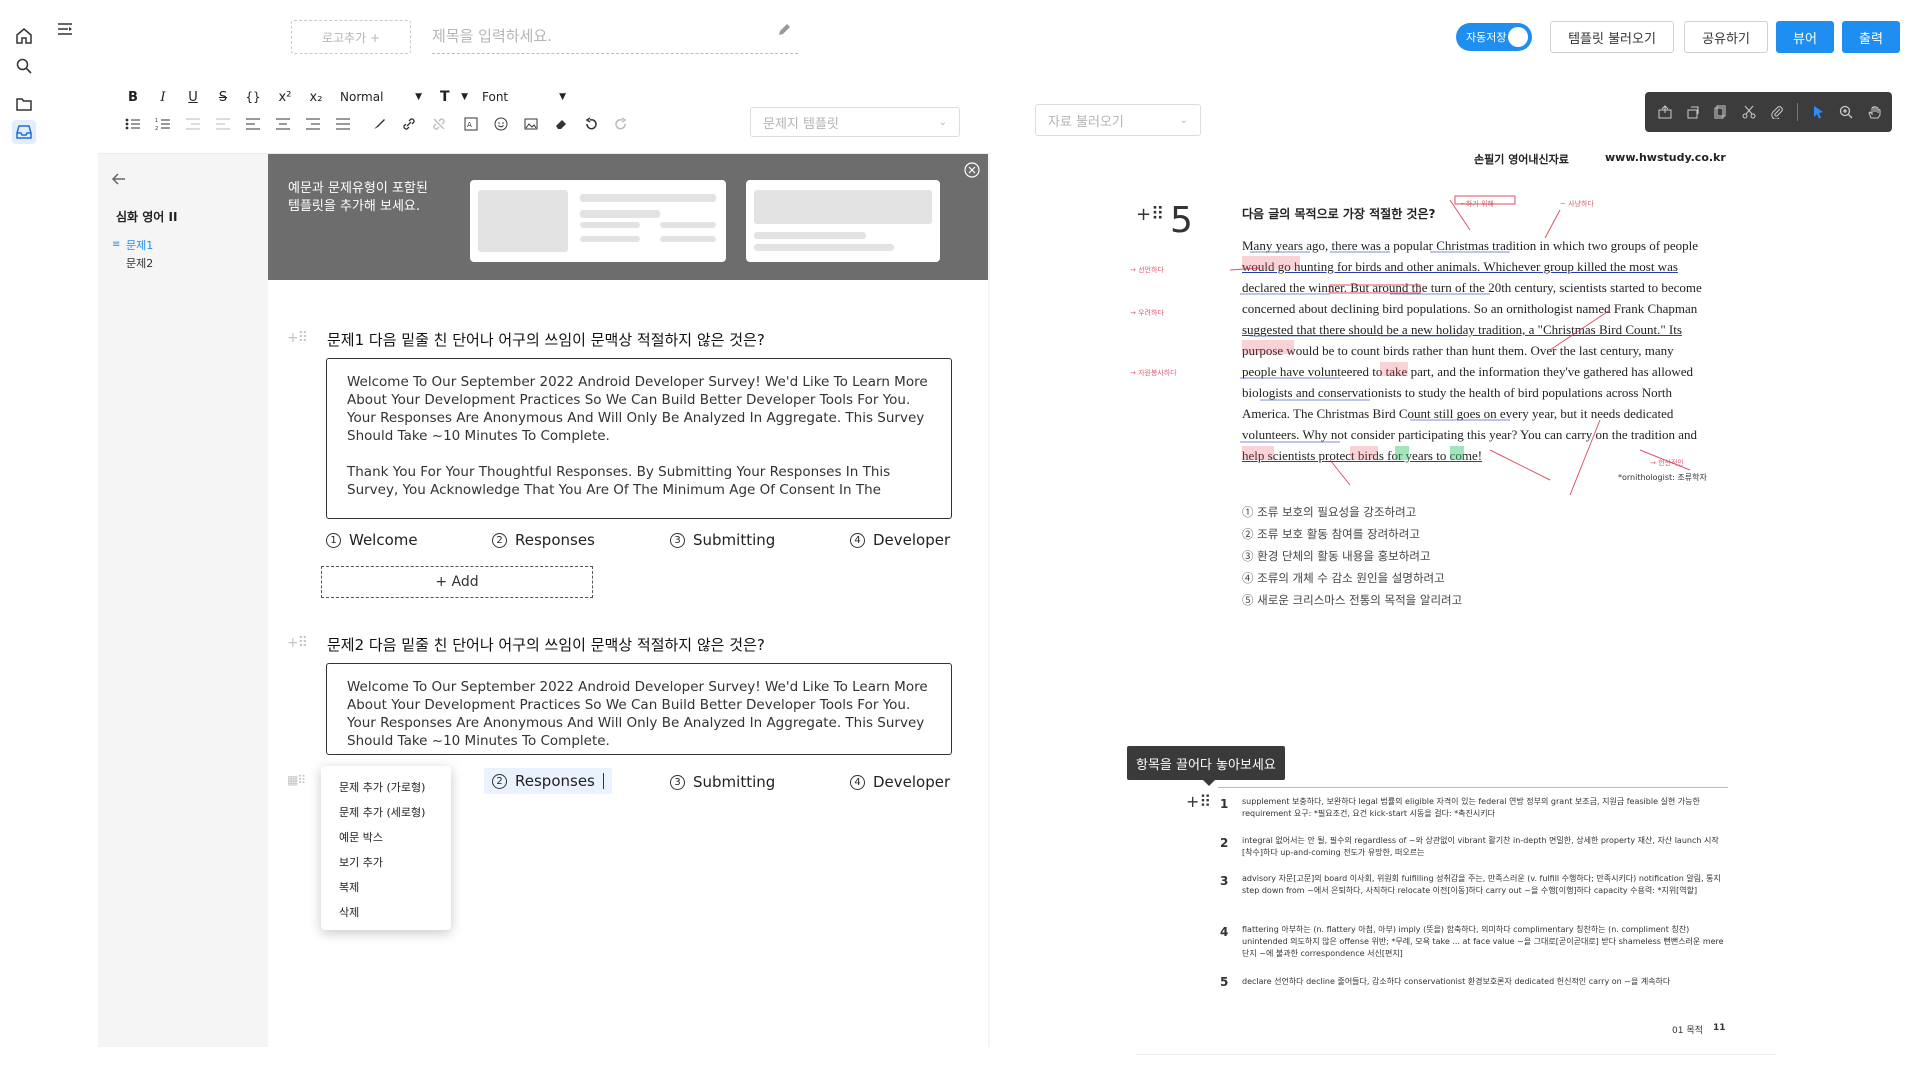  Describe the element at coordinates (386, 861) in the screenshot. I see `menu-item-add-choice: 보기 추가` at that location.